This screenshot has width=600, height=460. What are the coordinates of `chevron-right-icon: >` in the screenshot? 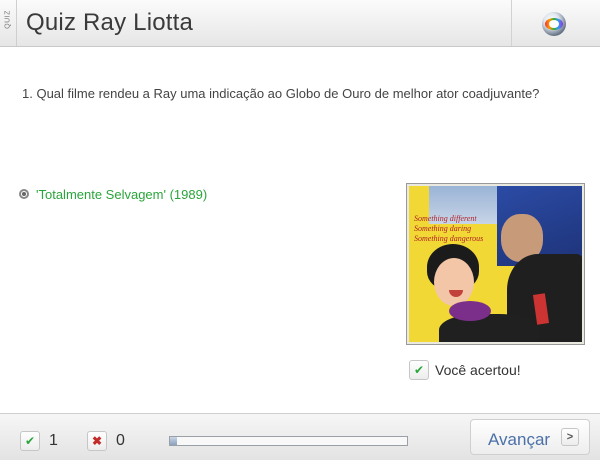 It's located at (570, 437).